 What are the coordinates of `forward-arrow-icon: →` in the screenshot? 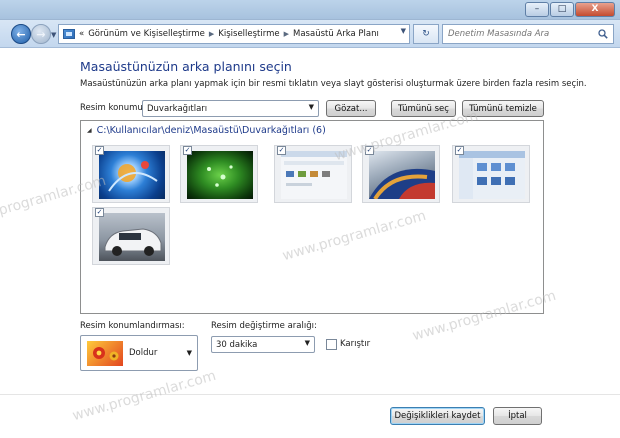 It's located at (41, 34).